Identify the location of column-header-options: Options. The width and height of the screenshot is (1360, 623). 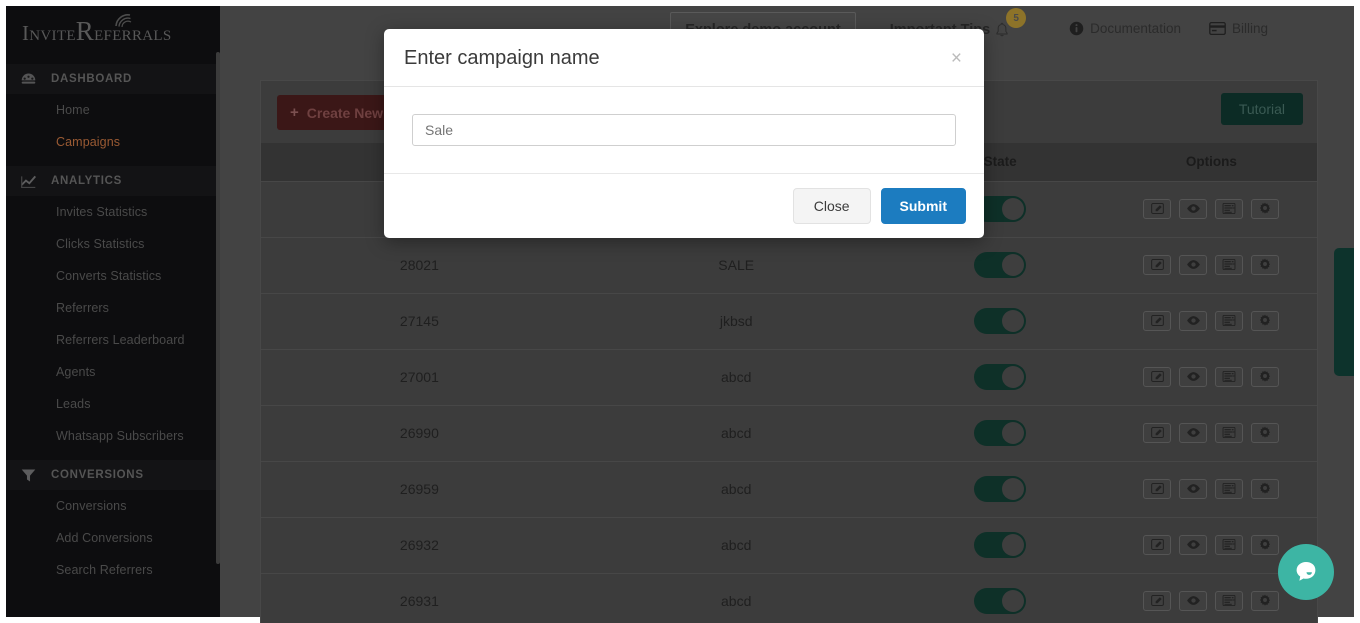
(1211, 162).